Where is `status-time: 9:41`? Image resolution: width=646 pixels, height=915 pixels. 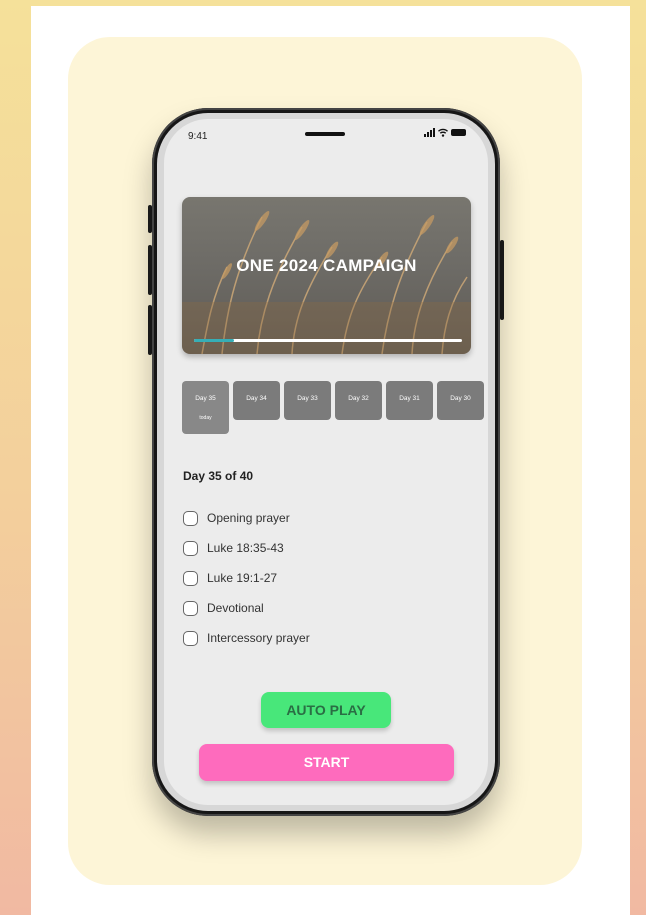 status-time: 9:41 is located at coordinates (198, 136).